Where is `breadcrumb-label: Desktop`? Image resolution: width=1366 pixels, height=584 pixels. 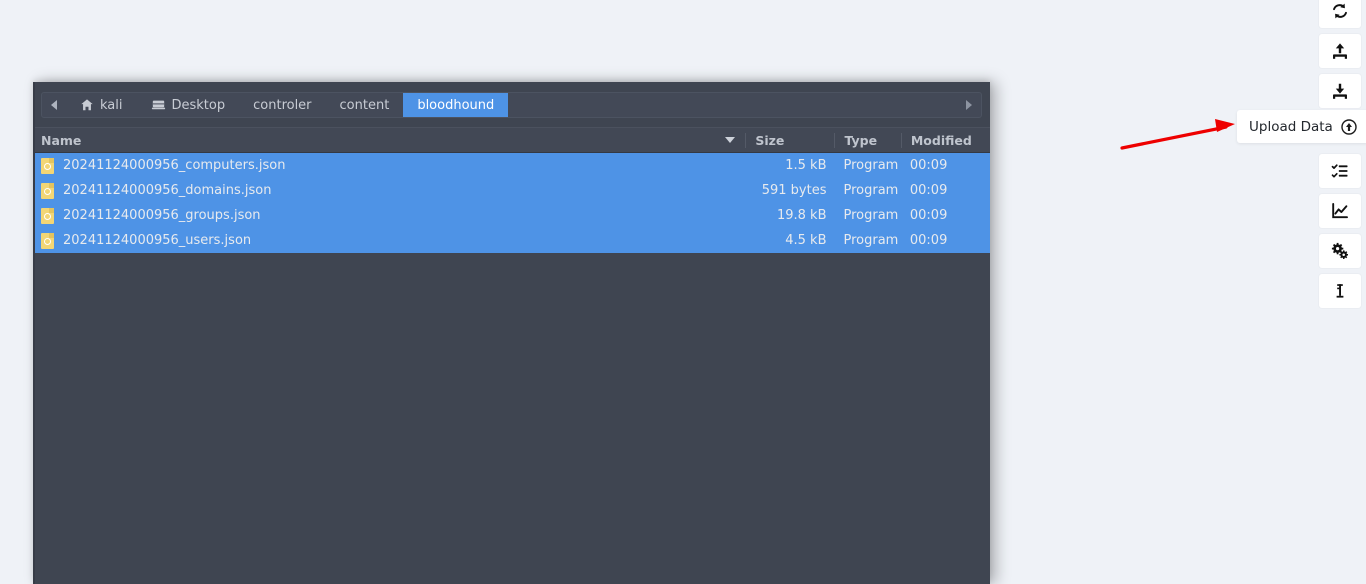 breadcrumb-label: Desktop is located at coordinates (198, 105).